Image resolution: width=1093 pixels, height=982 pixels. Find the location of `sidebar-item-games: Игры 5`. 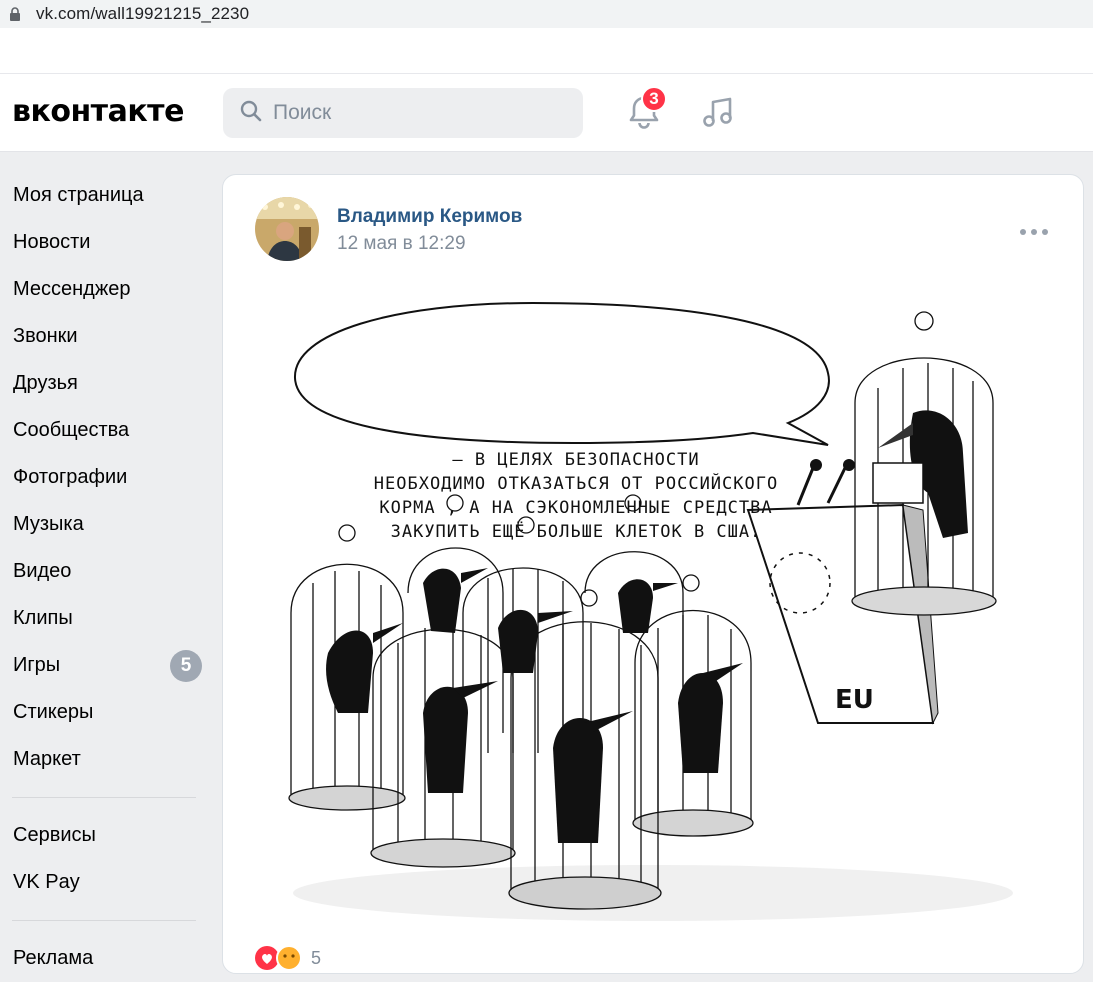

sidebar-item-games: Игры 5 is located at coordinates (105, 665).